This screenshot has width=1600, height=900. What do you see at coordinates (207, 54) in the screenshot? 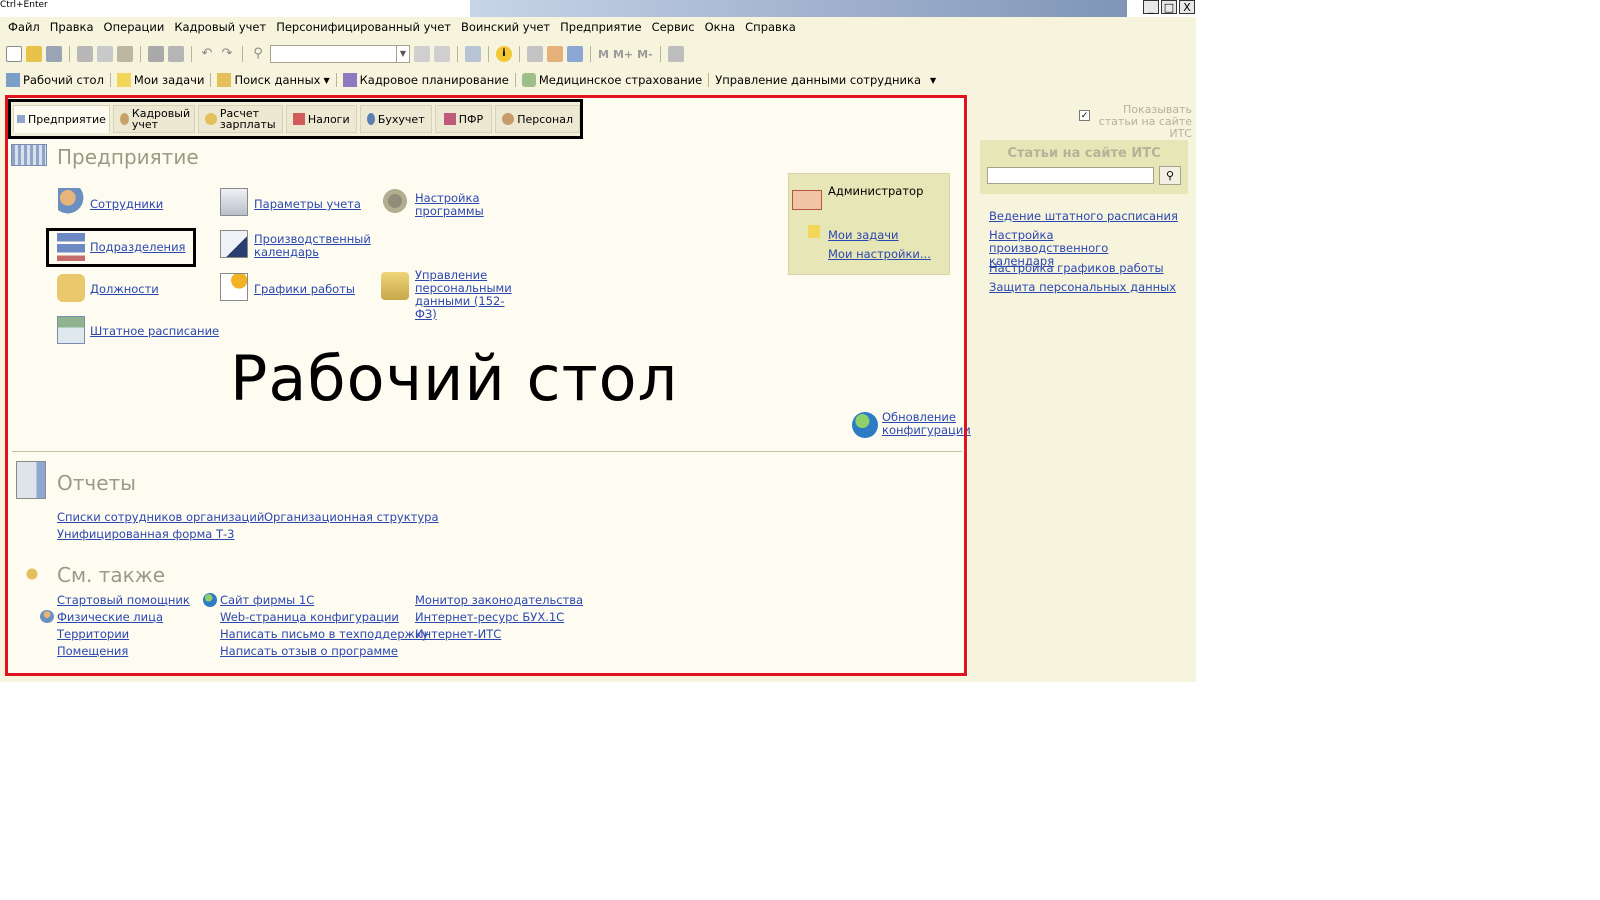
I see `undo-icon: ↶` at bounding box center [207, 54].